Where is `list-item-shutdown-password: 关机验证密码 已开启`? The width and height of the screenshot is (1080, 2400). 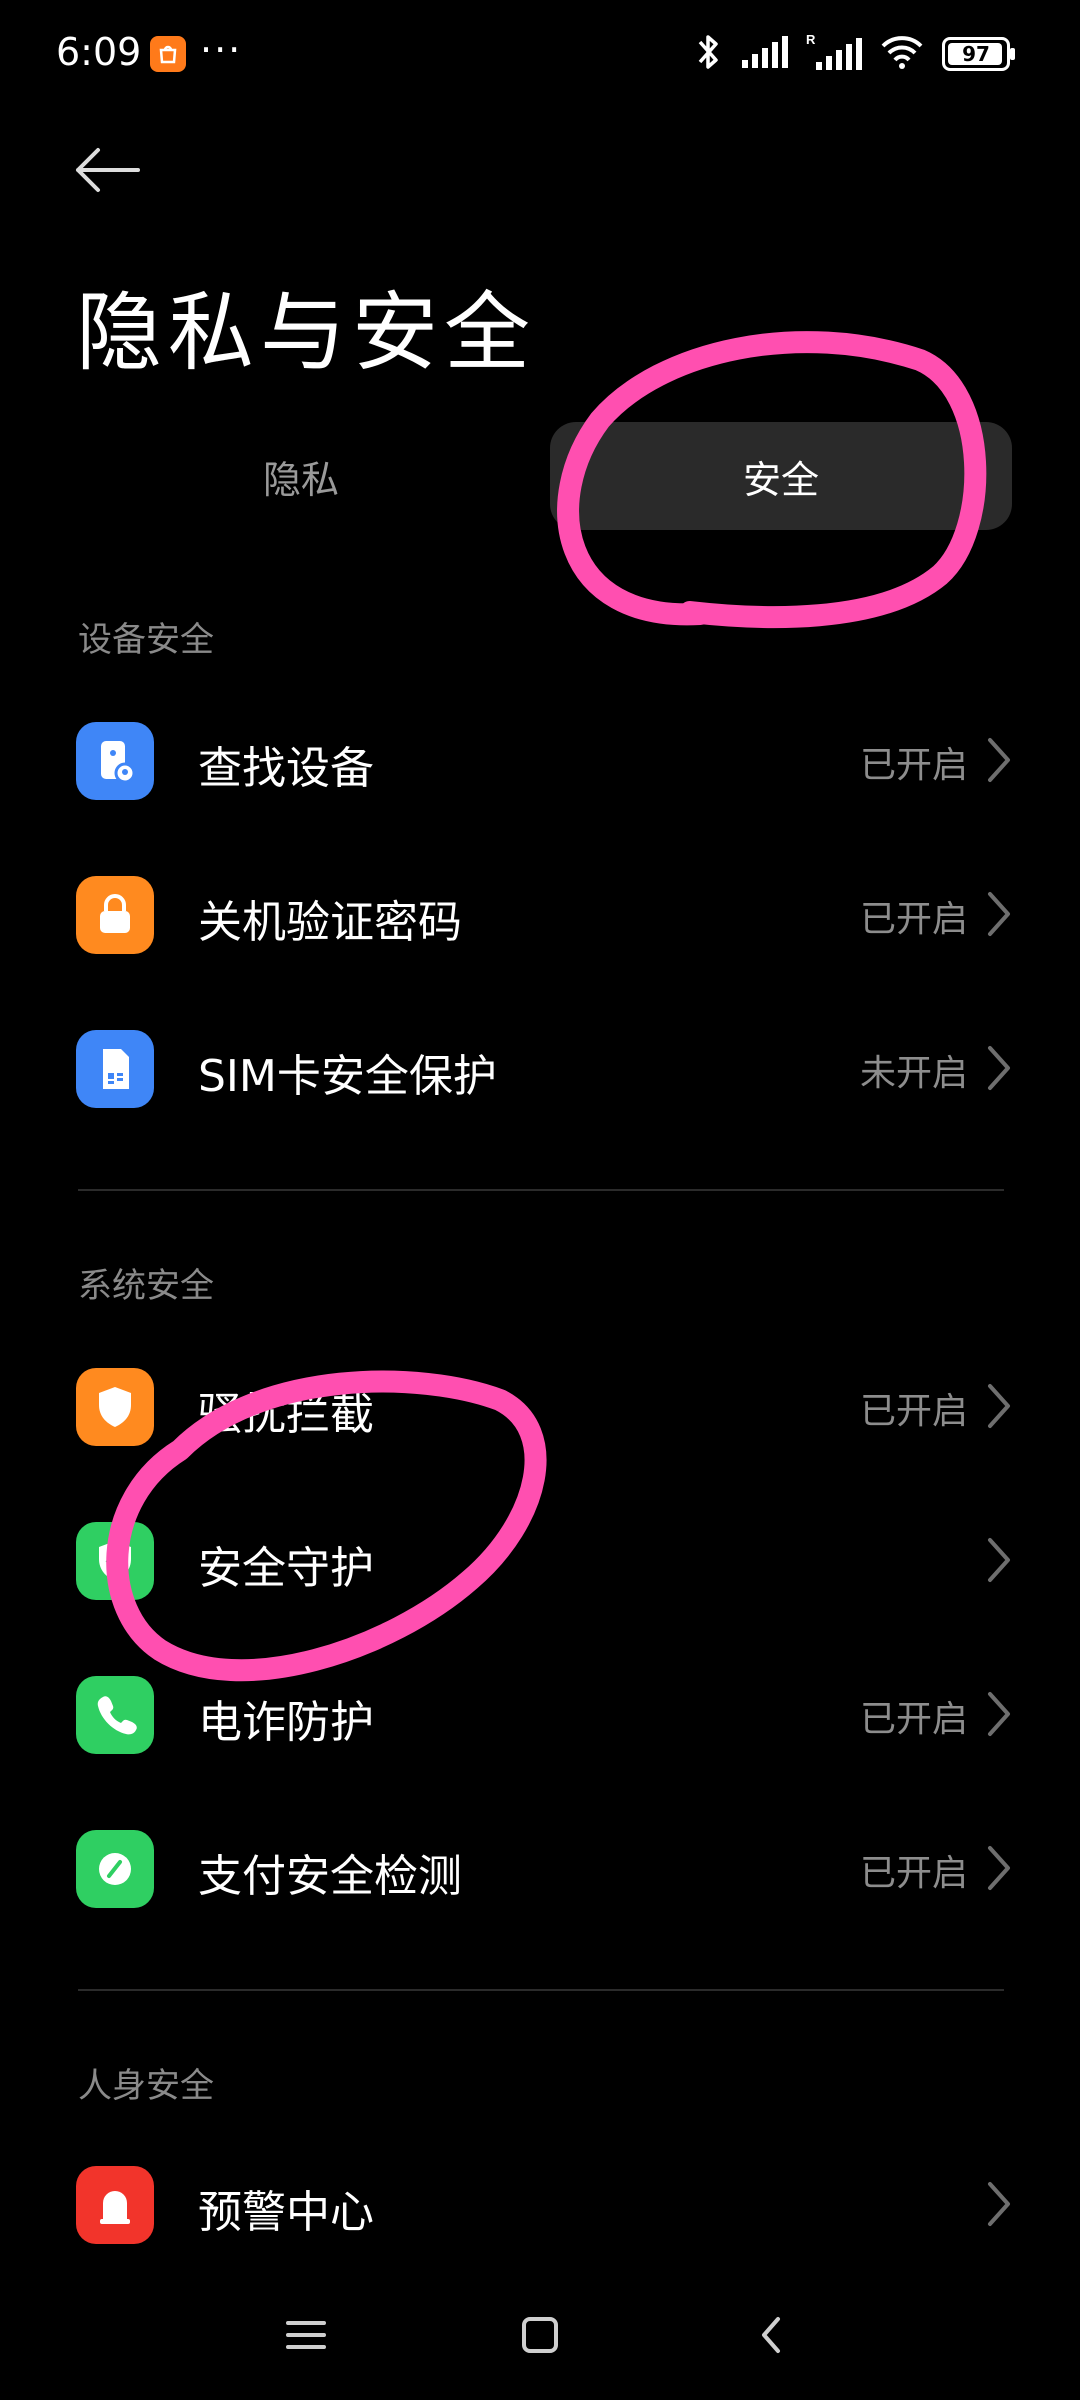
list-item-shutdown-password: 关机验证密码 已开启 is located at coordinates (540, 915).